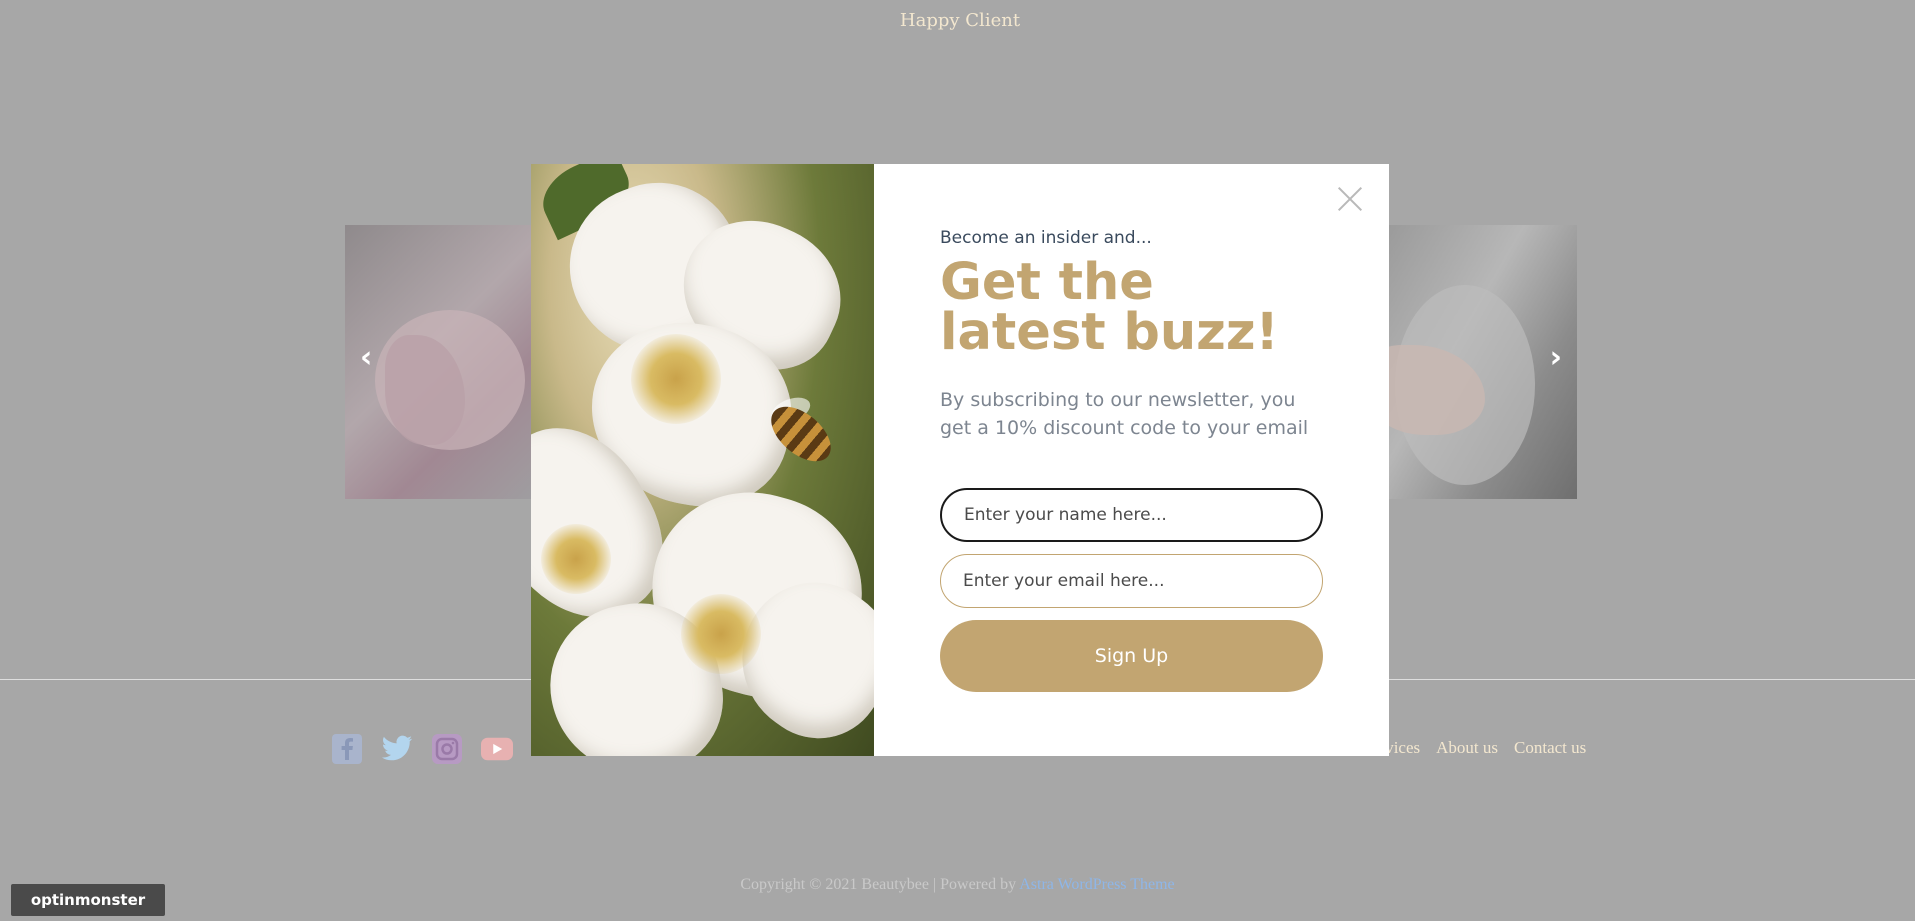 This screenshot has height=921, width=1915. I want to click on youtube-icon, so click(497, 749).